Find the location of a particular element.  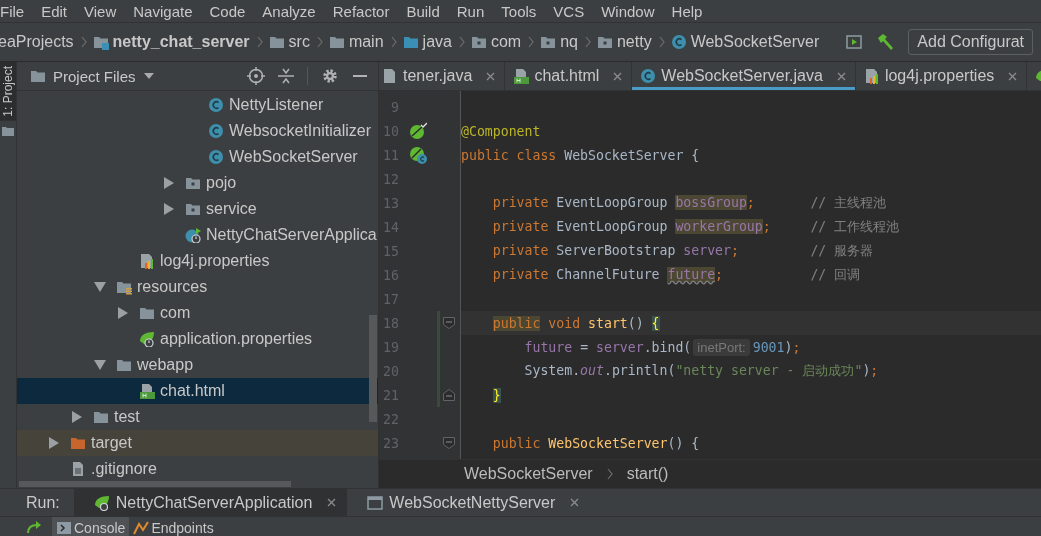

tree-item: NettyListener is located at coordinates (197, 105).